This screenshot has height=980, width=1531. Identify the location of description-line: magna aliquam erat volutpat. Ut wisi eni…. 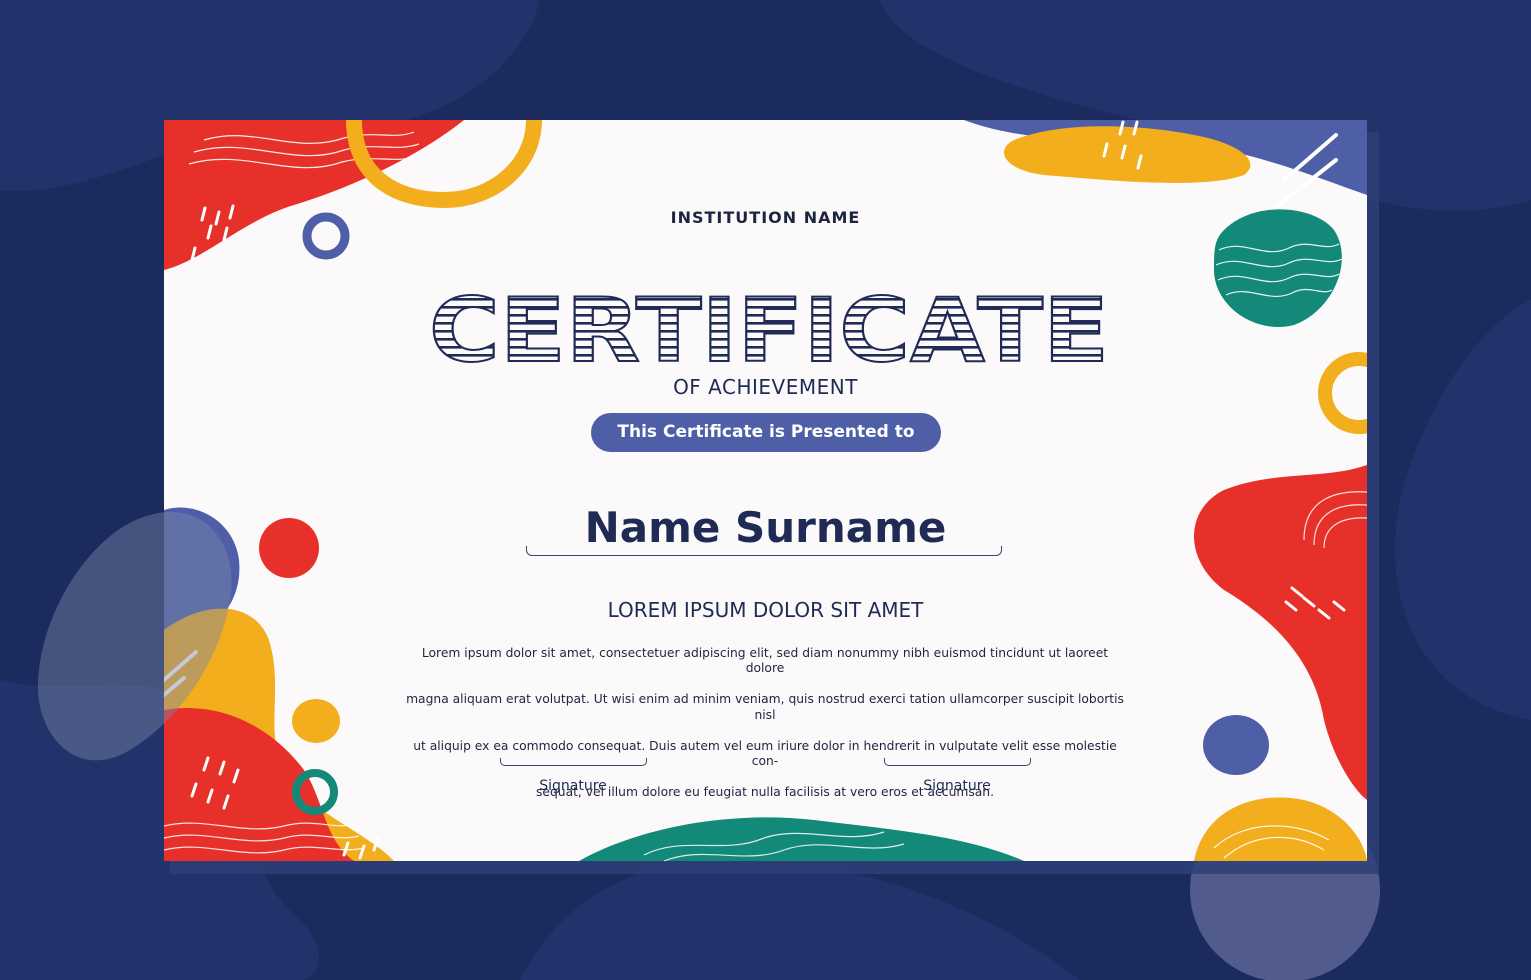
(765, 707).